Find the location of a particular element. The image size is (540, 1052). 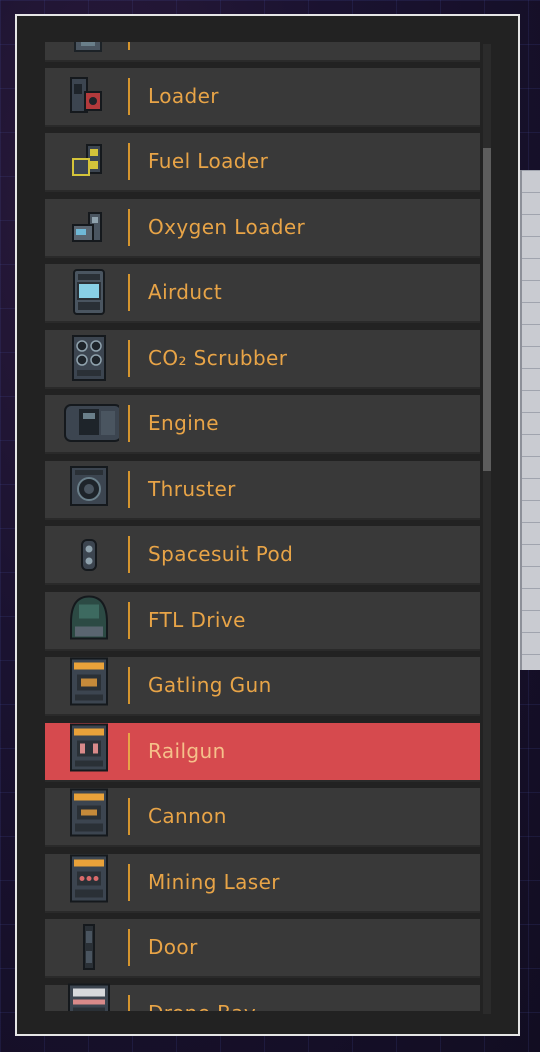

drone-bay-icon is located at coordinates (89, 997).